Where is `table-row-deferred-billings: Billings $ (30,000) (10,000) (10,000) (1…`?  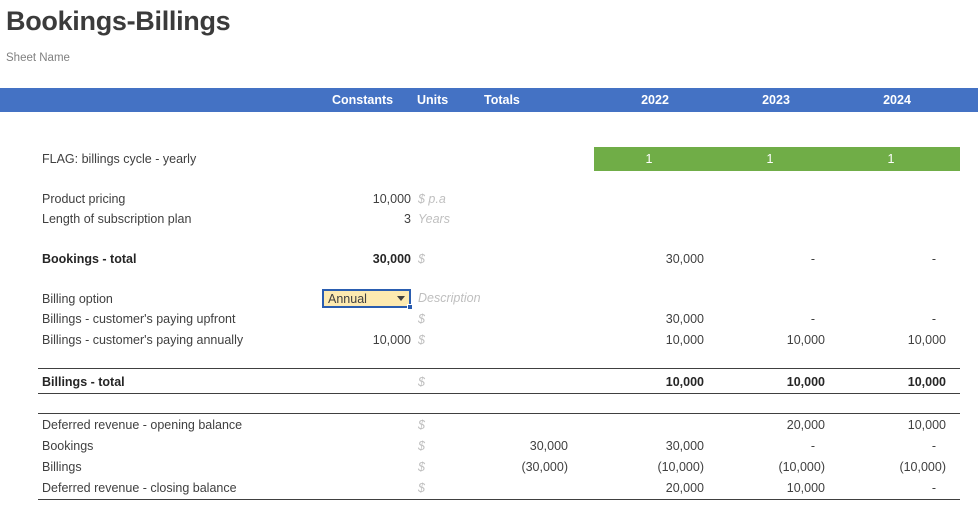 table-row-deferred-billings: Billings $ (30,000) (10,000) (10,000) (1… is located at coordinates (489, 467).